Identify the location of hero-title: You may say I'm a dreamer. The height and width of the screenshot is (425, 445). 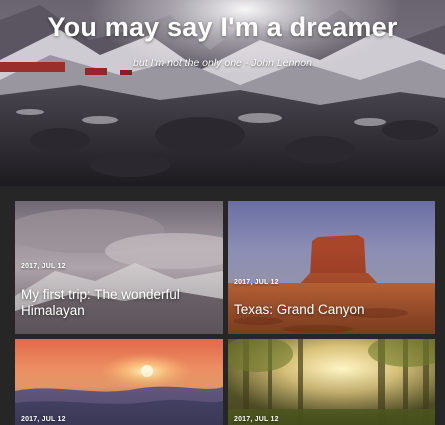
(222, 27).